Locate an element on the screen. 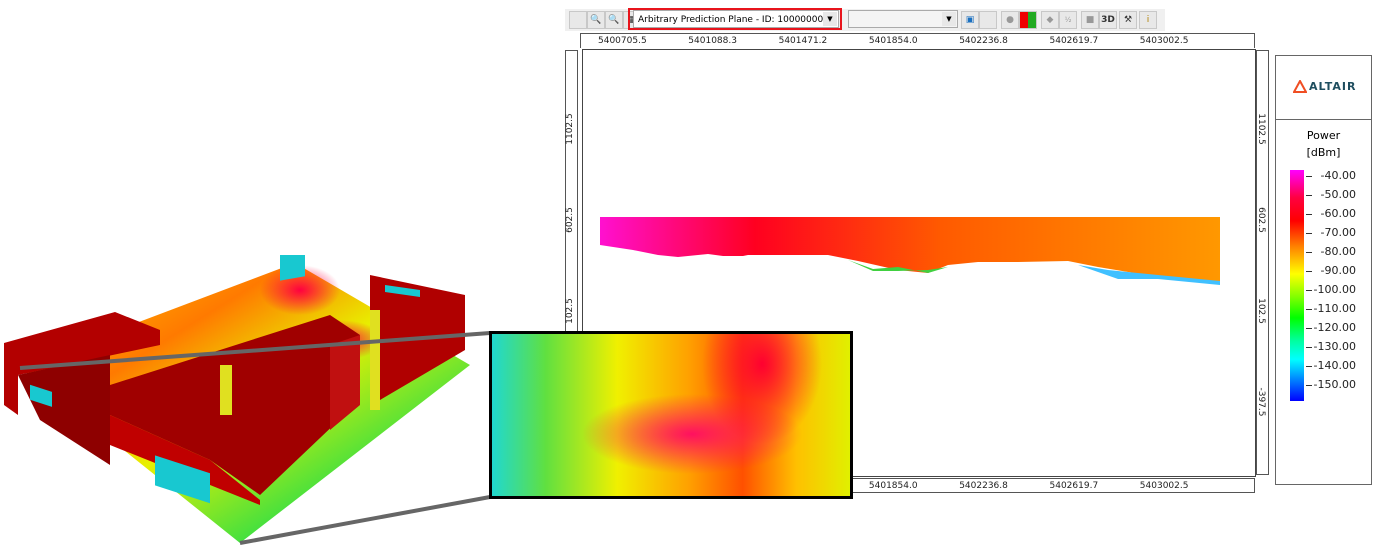  zoomed-heatmap-inset is located at coordinates (671, 415).